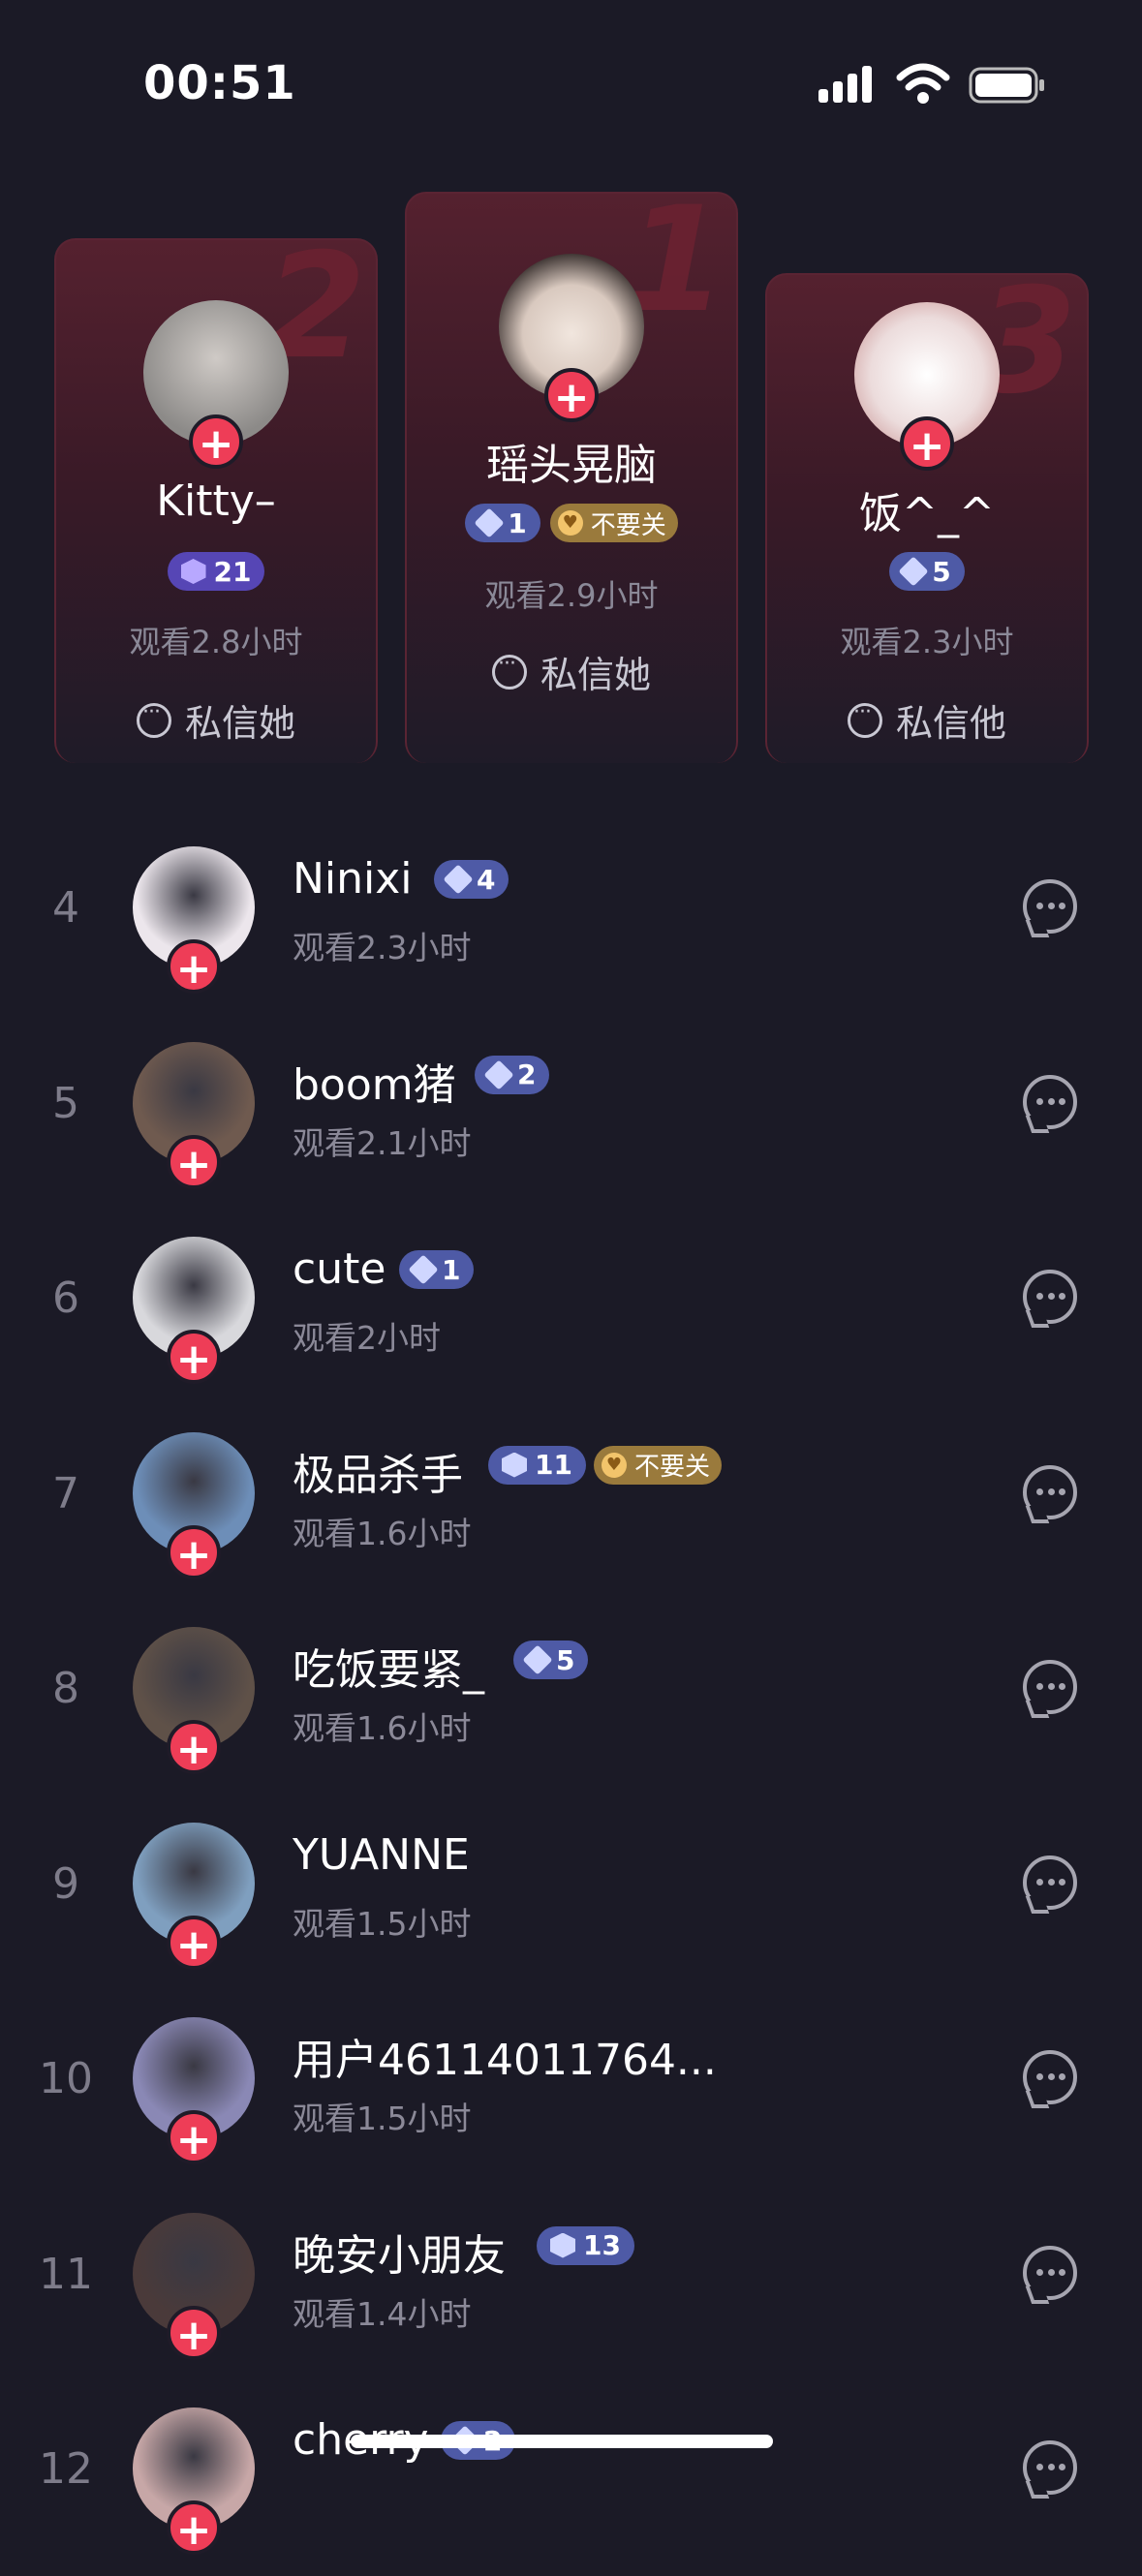  Describe the element at coordinates (845, 84) in the screenshot. I see `cellular-signal-icon` at that location.